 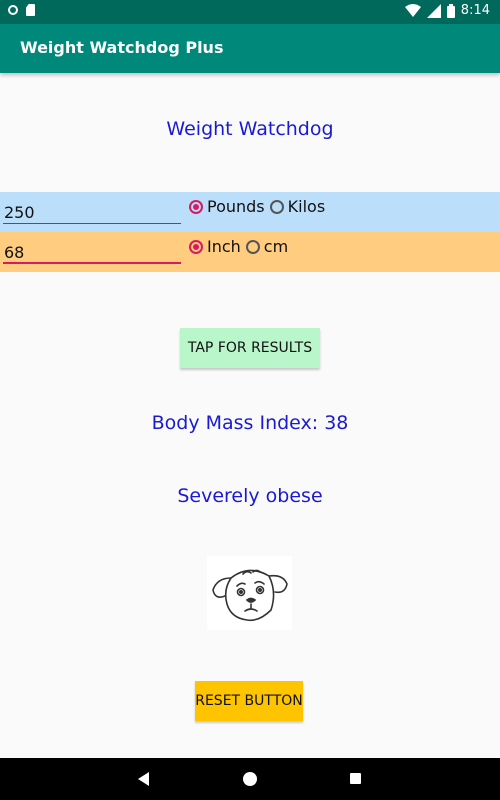 What do you see at coordinates (433, 10) in the screenshot?
I see `signal-icon` at bounding box center [433, 10].